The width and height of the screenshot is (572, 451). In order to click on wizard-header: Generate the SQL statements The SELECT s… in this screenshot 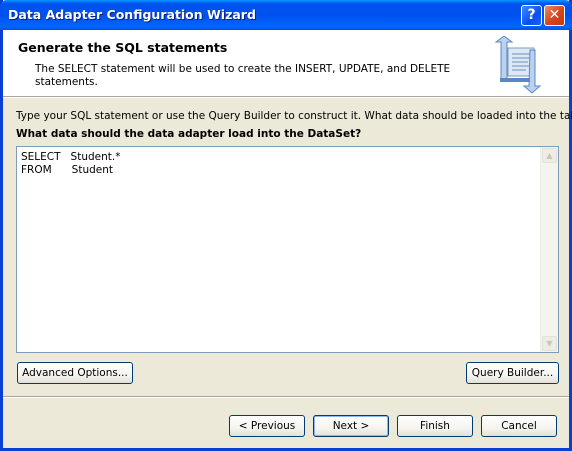, I will do `click(286, 63)`.